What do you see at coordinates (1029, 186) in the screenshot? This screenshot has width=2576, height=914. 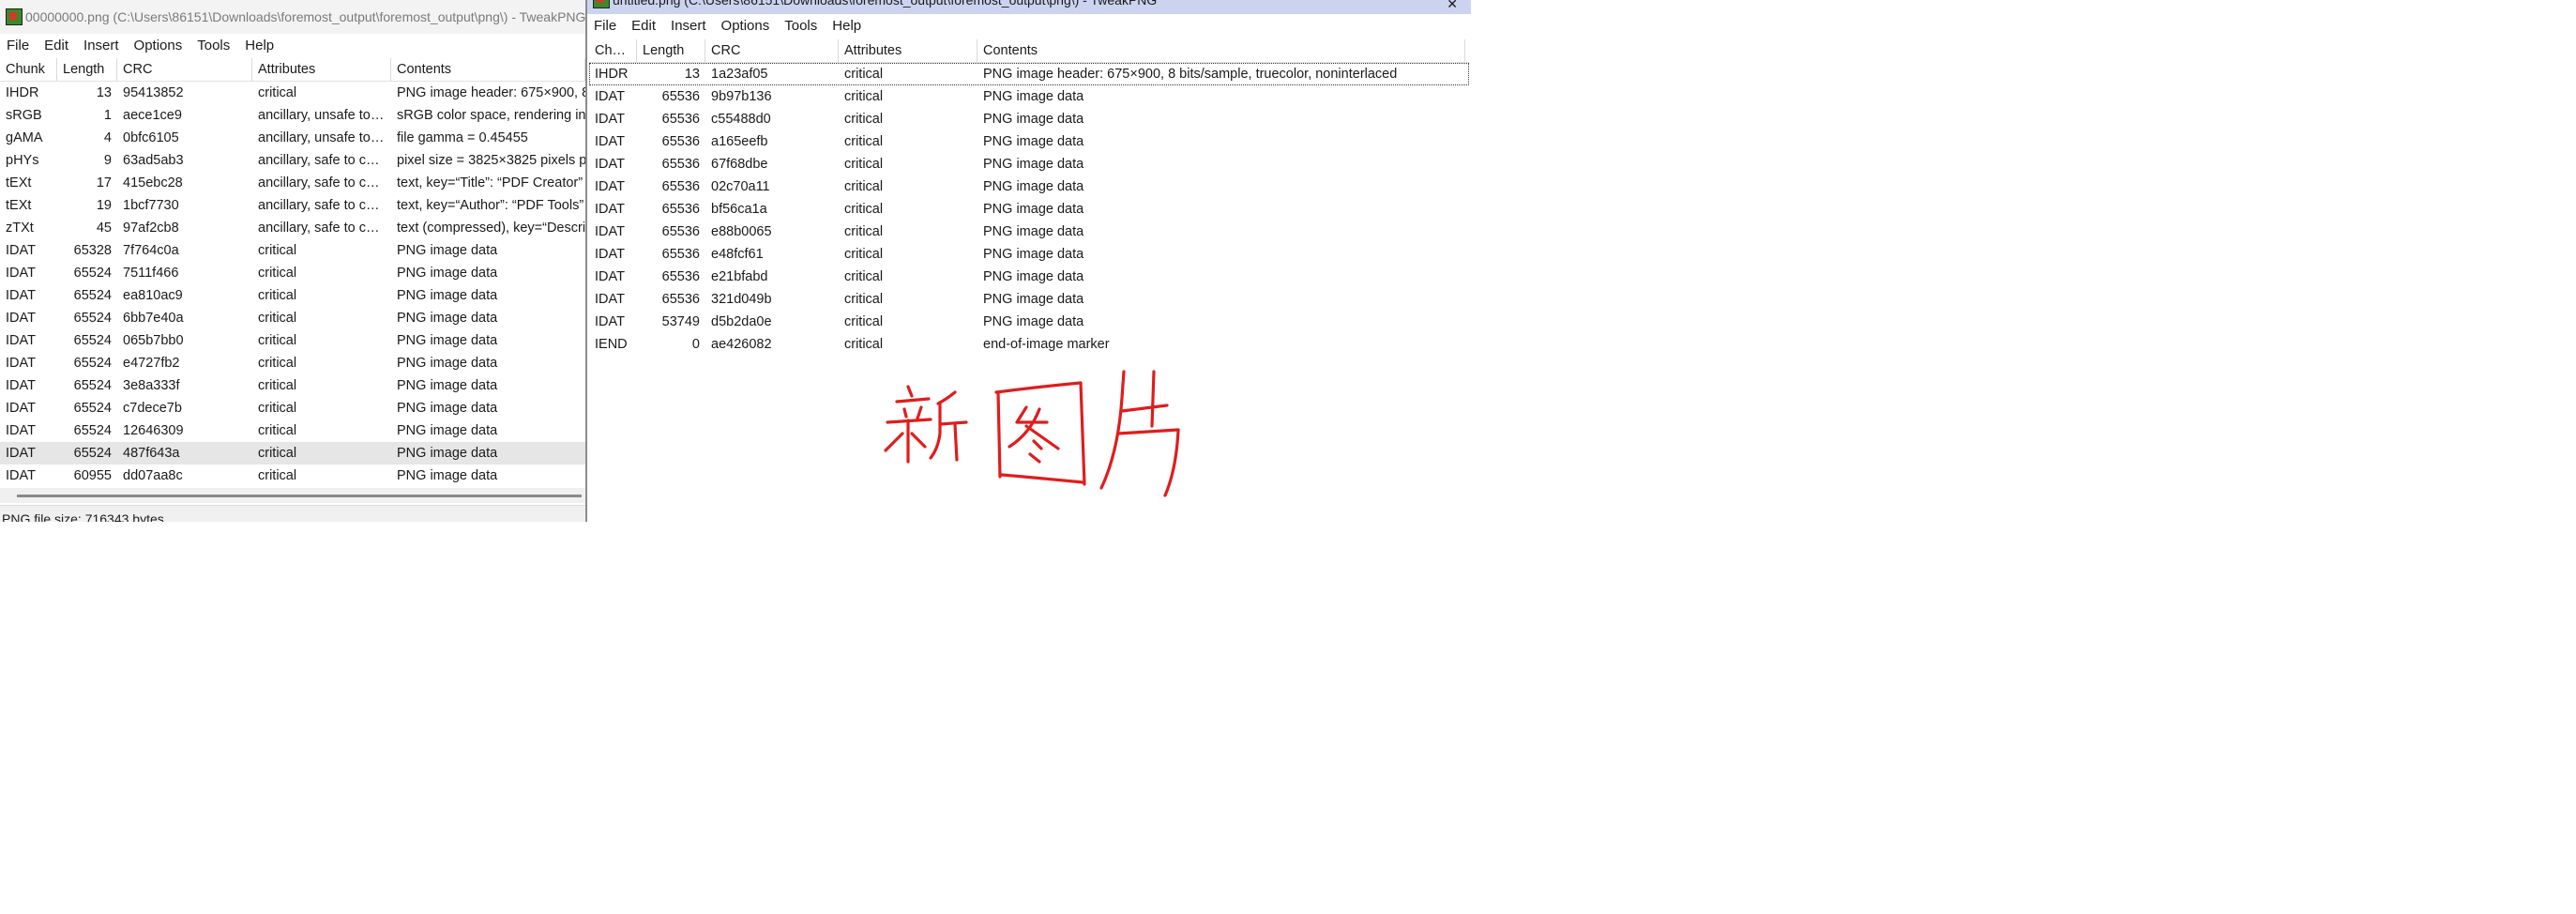 I see `table-row: IDAT 65536 02c70a11 critical PNG image data` at bounding box center [1029, 186].